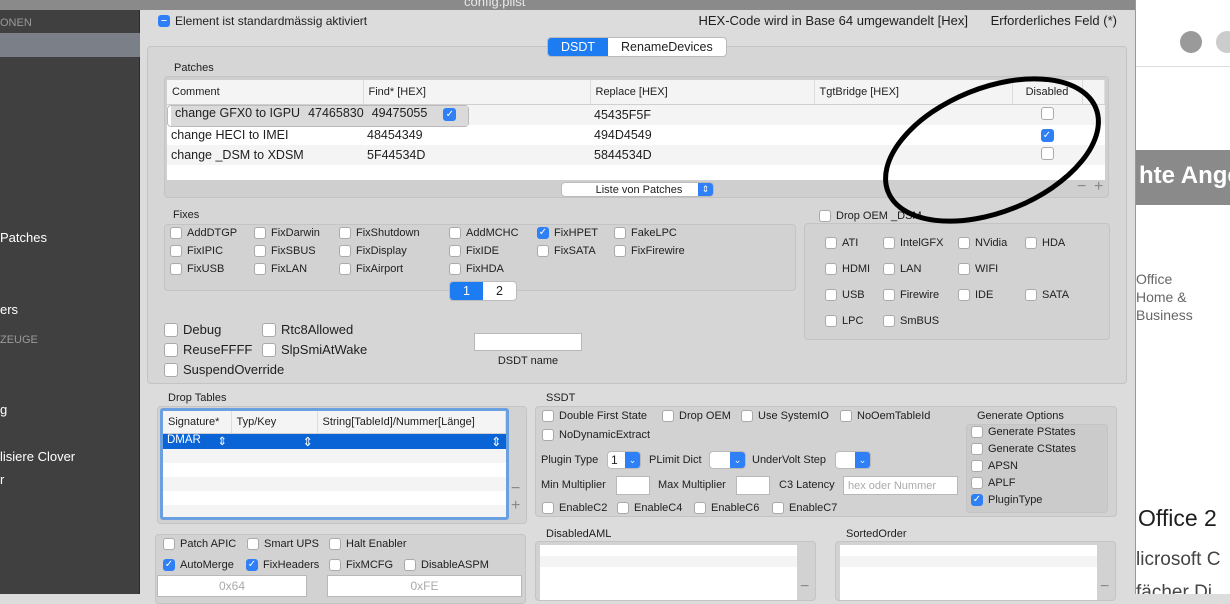  Describe the element at coordinates (197, 422) in the screenshot. I see `column-header-signature: Signature*` at that location.